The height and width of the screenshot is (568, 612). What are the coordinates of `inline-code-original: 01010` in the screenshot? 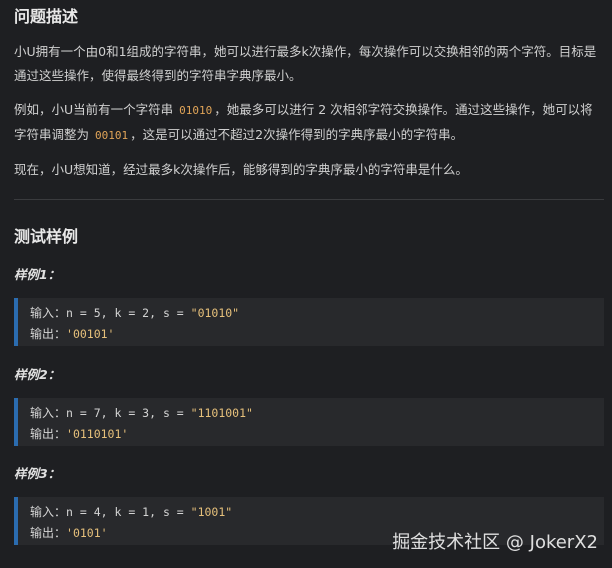 It's located at (196, 110).